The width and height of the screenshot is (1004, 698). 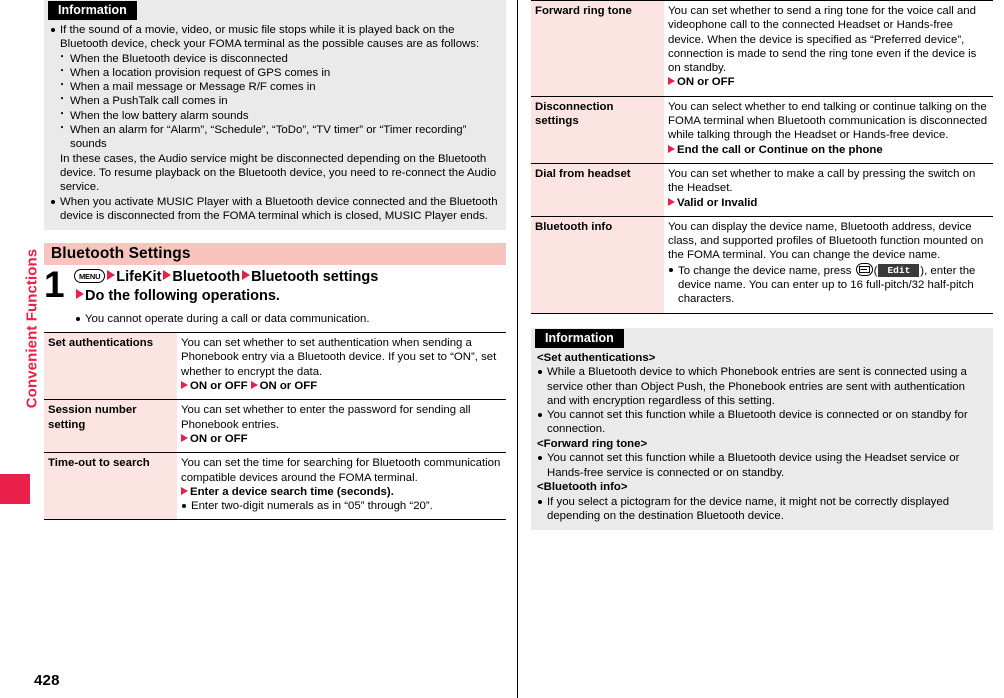 I want to click on info-item: When a PushTalk call comes in, so click(x=274, y=100).